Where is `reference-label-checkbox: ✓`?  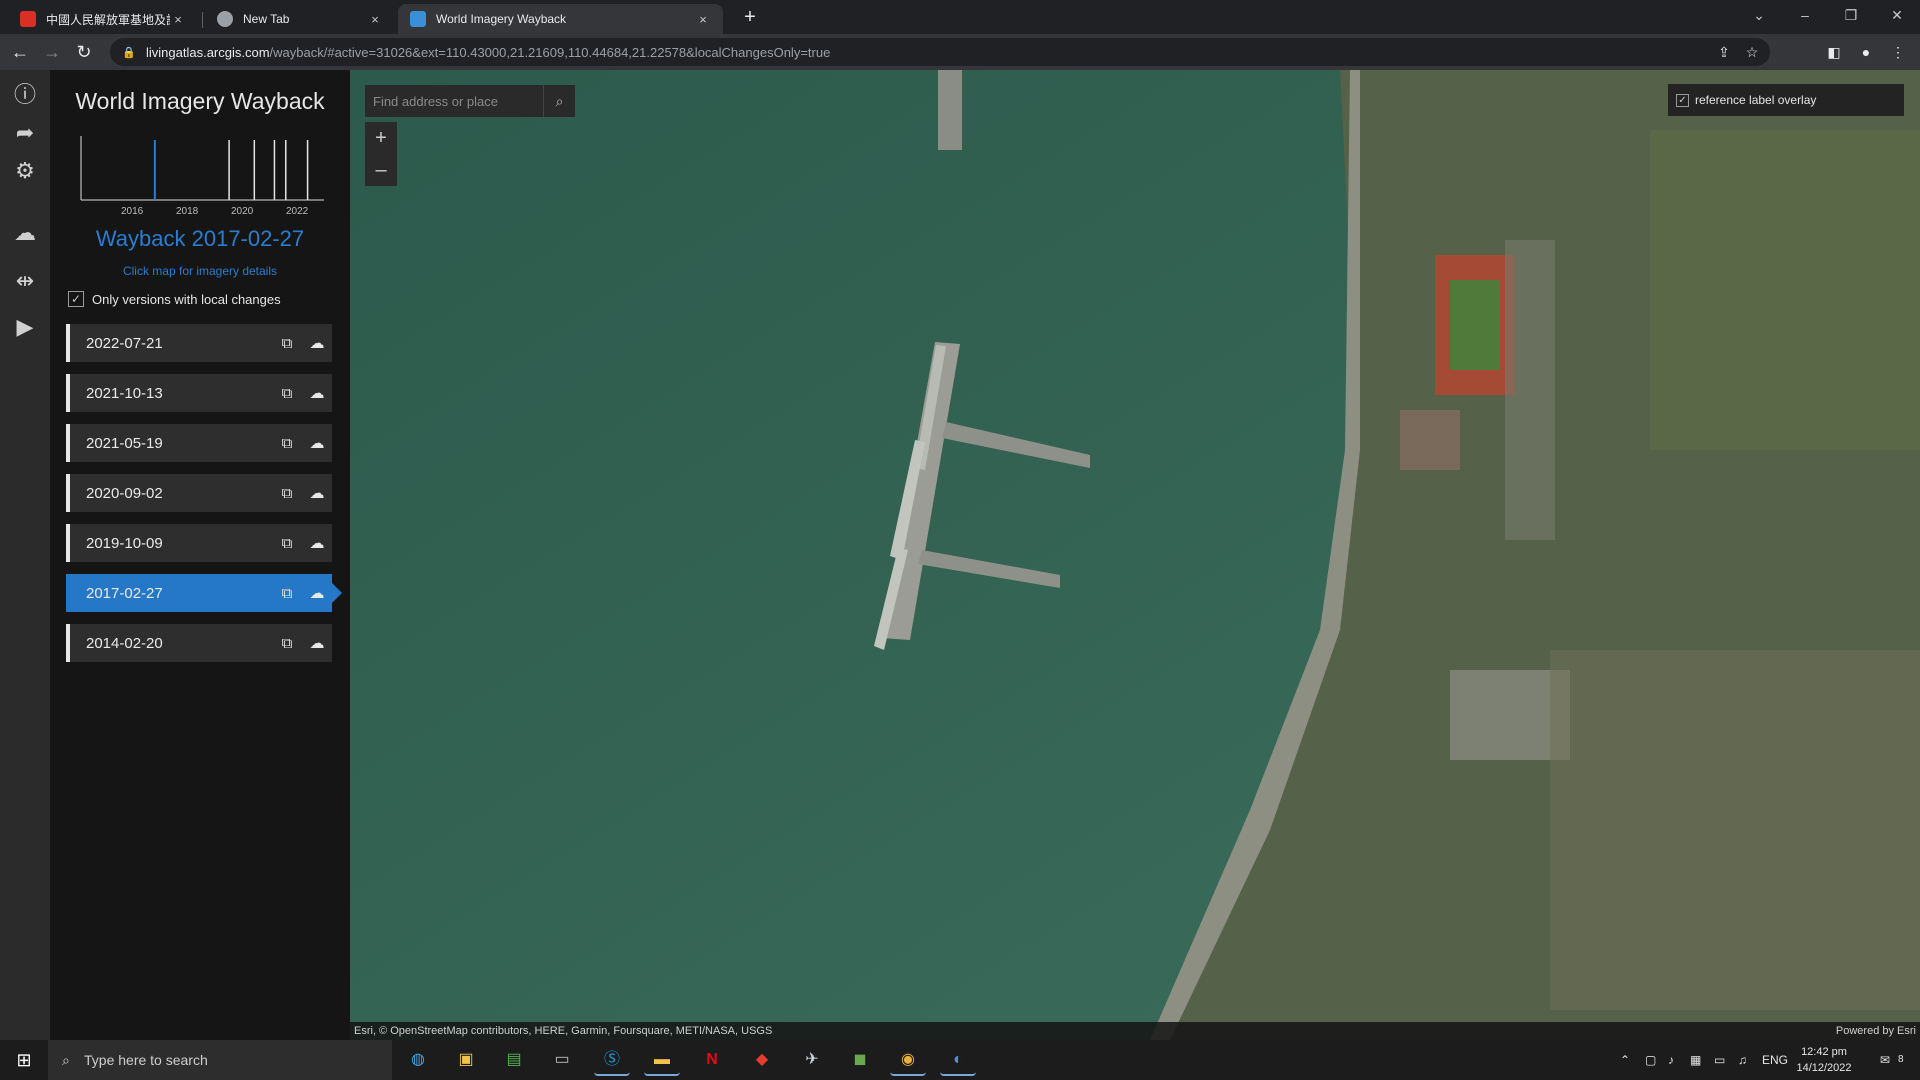
reference-label-checkbox: ✓ is located at coordinates (1682, 100).